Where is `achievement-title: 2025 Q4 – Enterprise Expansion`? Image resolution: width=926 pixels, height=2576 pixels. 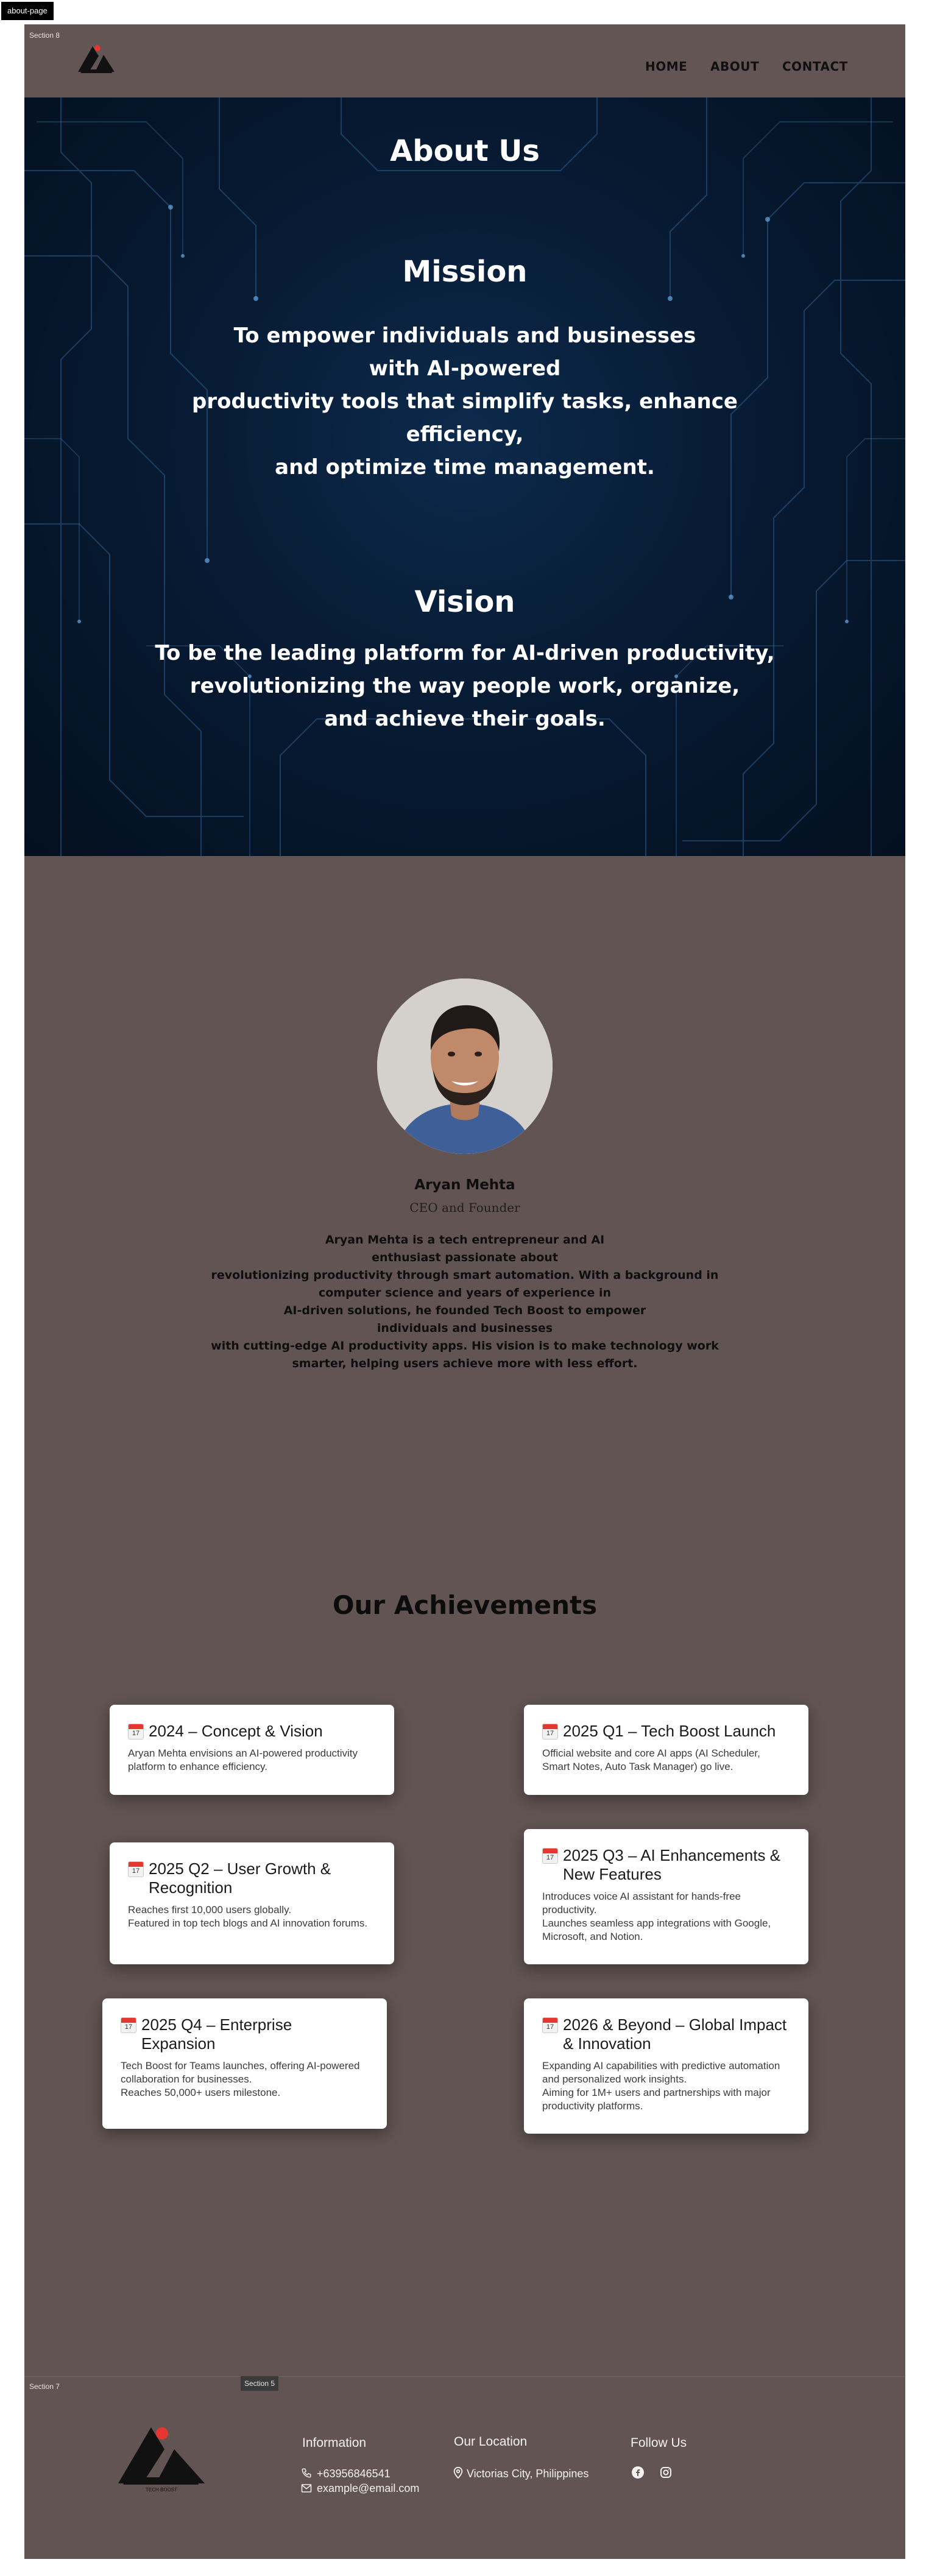 achievement-title: 2025 Q4 – Enterprise Expansion is located at coordinates (216, 2034).